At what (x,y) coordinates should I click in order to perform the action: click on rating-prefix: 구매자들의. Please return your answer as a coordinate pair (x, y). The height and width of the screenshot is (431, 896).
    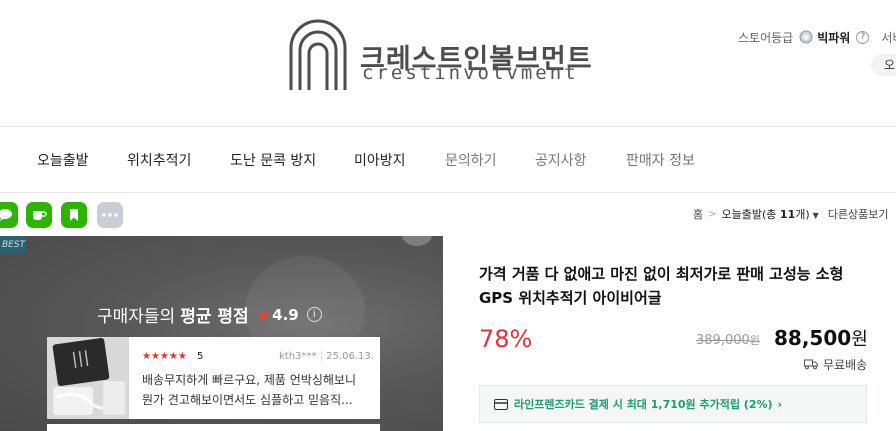
    Looking at the image, I should click on (136, 317).